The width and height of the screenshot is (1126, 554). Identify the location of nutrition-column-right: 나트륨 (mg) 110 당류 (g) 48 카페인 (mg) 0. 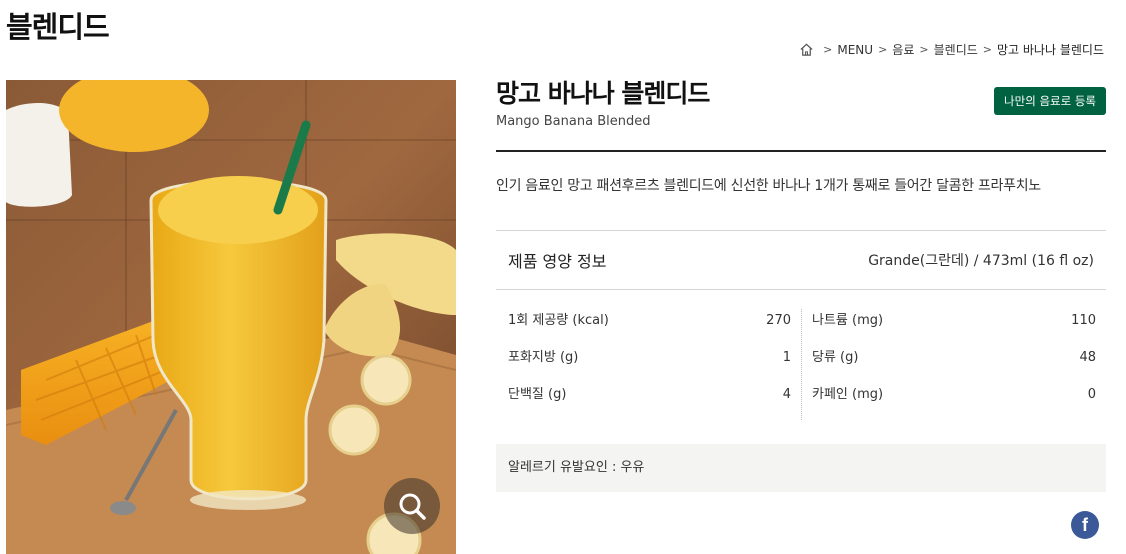
(953, 364).